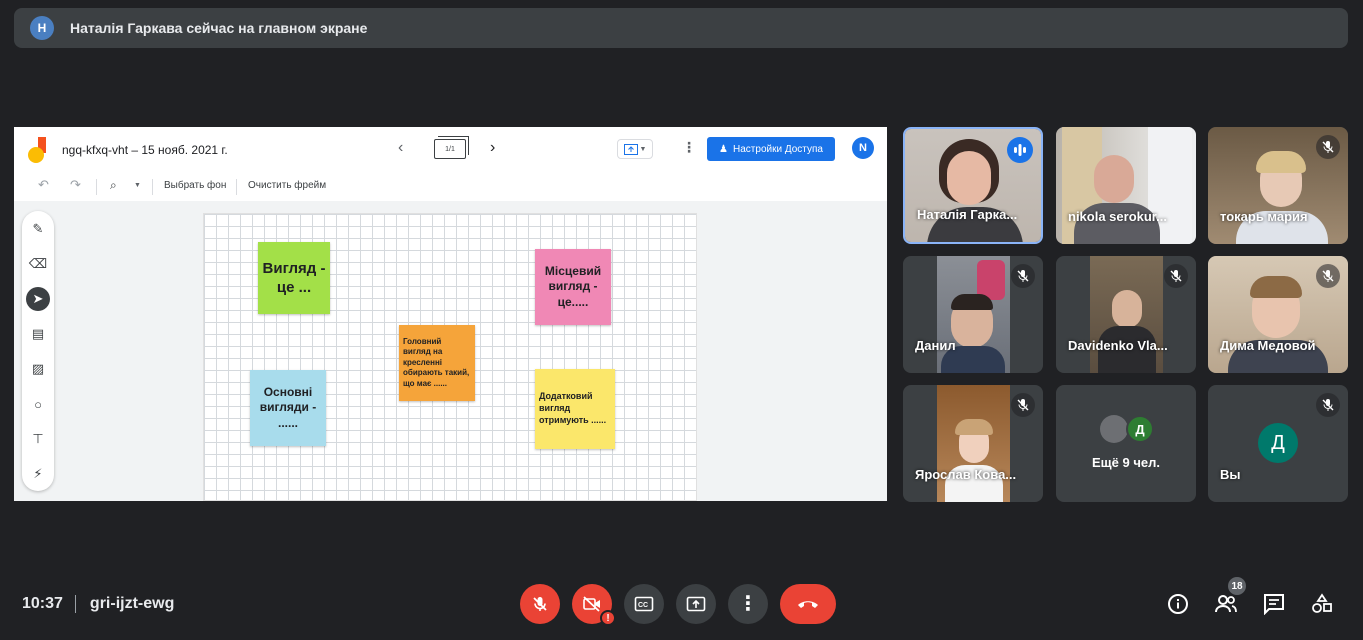 This screenshot has width=1363, height=640. What do you see at coordinates (195, 185) in the screenshot?
I see `set-background-button: Выбрать фон` at bounding box center [195, 185].